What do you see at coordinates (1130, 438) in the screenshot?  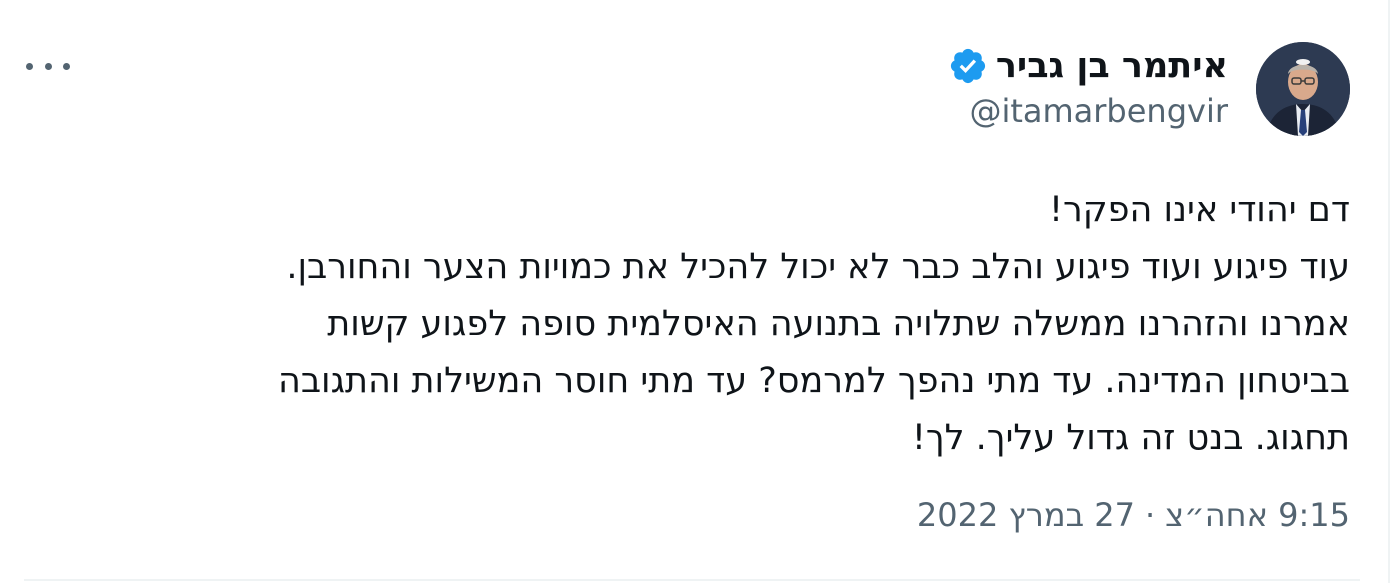 I see `tweet-text-line: תחגוג. בנט זה גדול עליך. לך!` at bounding box center [1130, 438].